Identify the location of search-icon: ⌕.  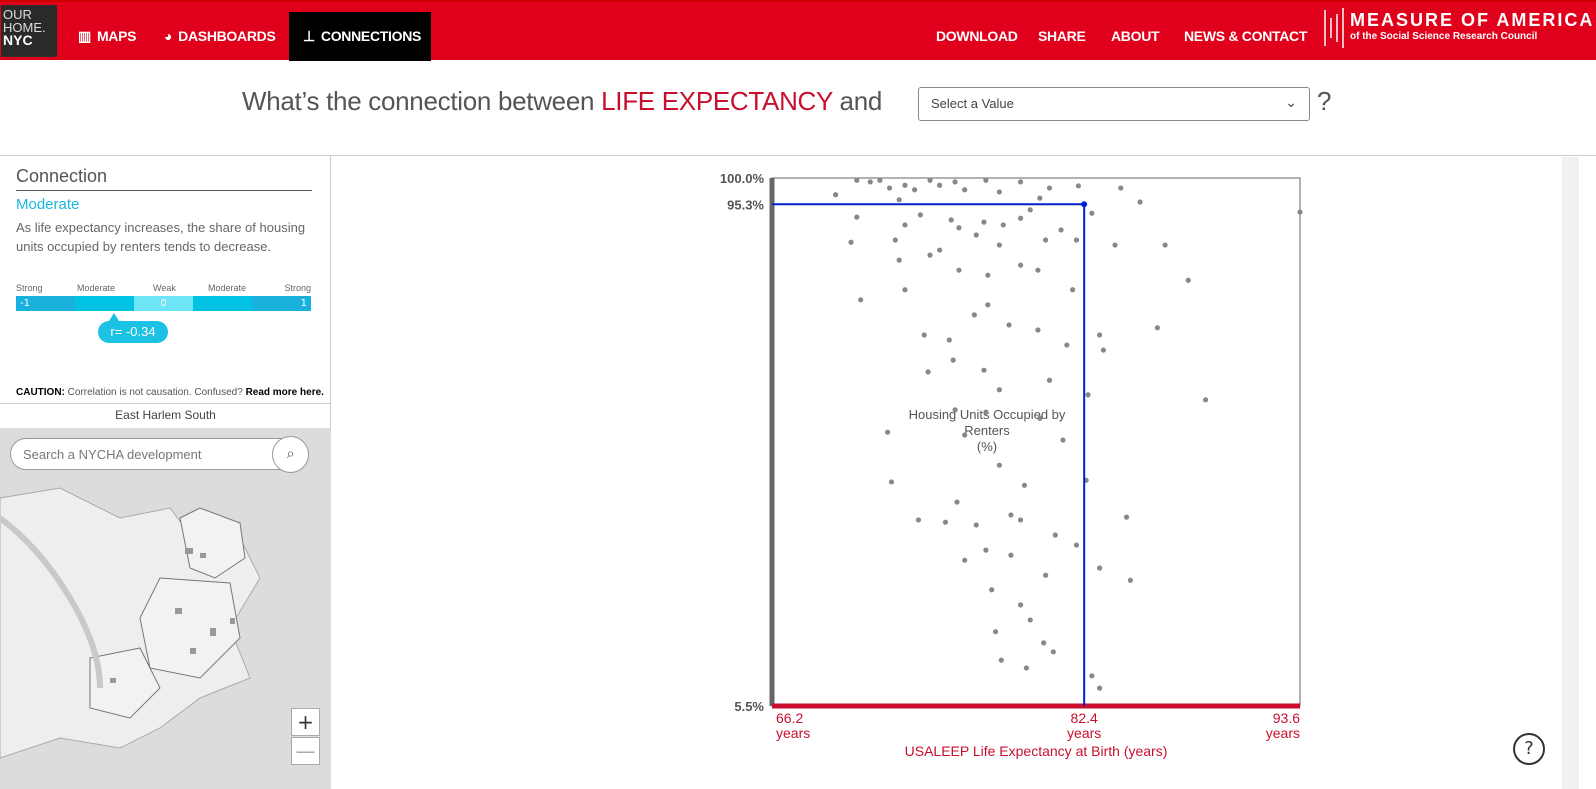
(290, 454).